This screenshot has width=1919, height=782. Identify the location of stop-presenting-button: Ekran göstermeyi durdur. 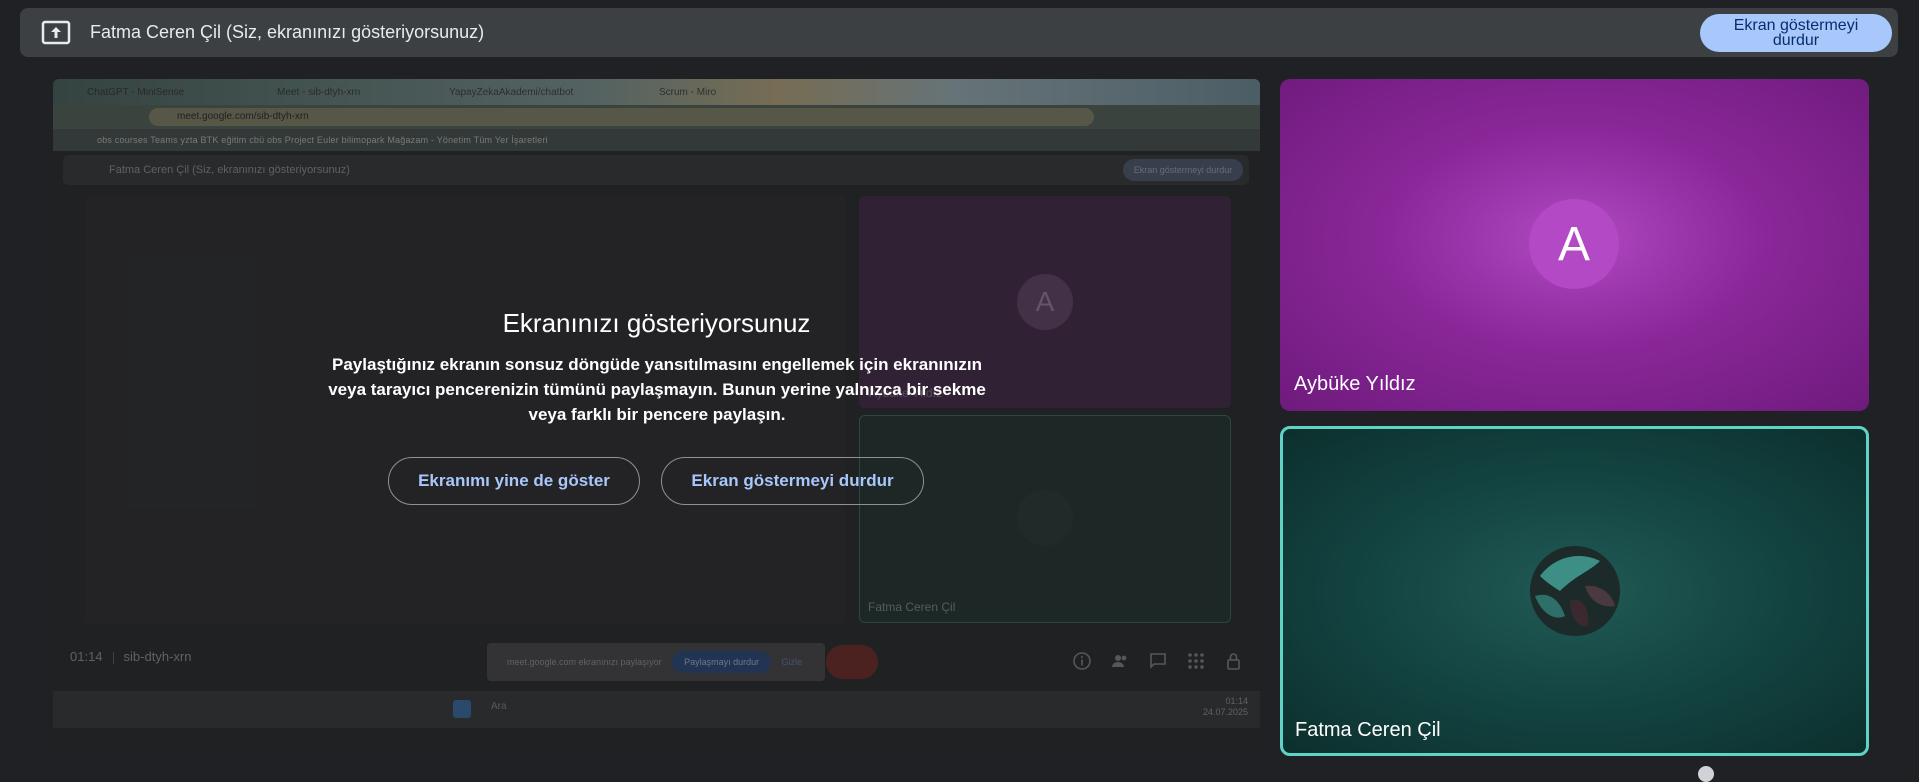
(1796, 33).